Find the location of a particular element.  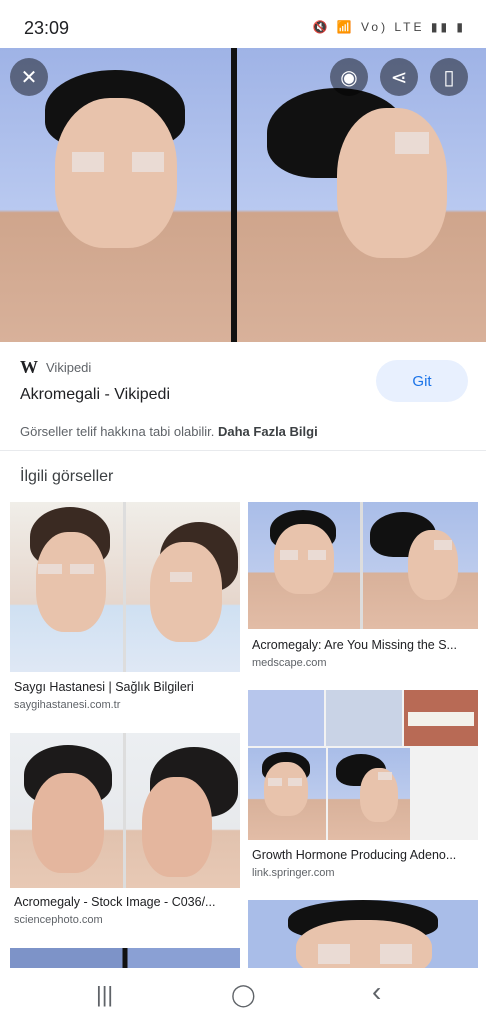

bookmark-icon: ▯ is located at coordinates (449, 77).